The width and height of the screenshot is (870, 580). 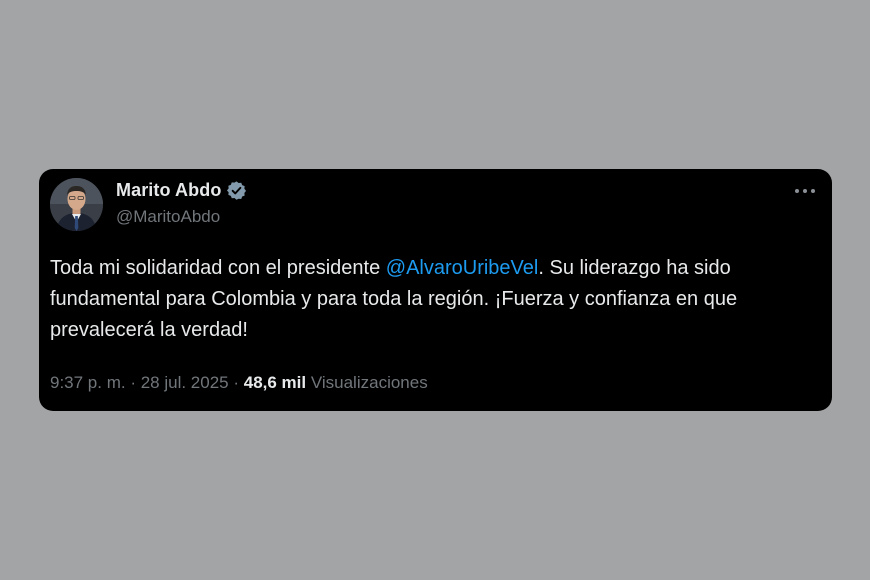 What do you see at coordinates (462, 268) in the screenshot?
I see `mention-link: @AlvaroUribeVel` at bounding box center [462, 268].